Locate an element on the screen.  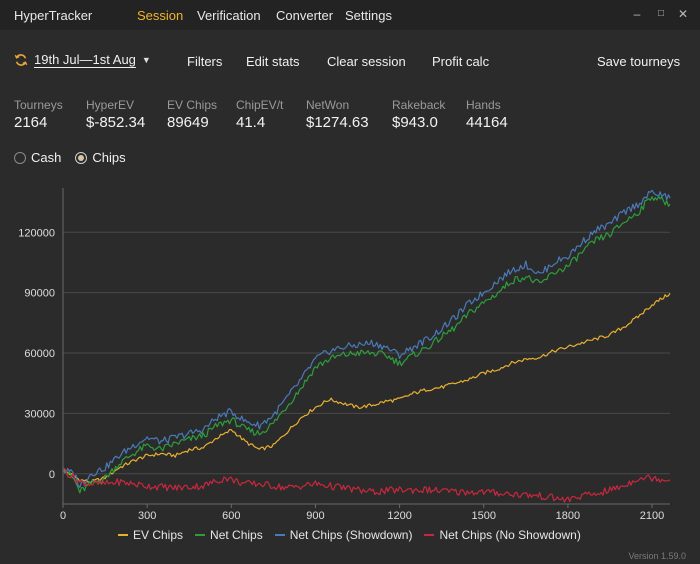
stat-chipev-per-t: ChipEV/t 41.4 is located at coordinates (259, 114).